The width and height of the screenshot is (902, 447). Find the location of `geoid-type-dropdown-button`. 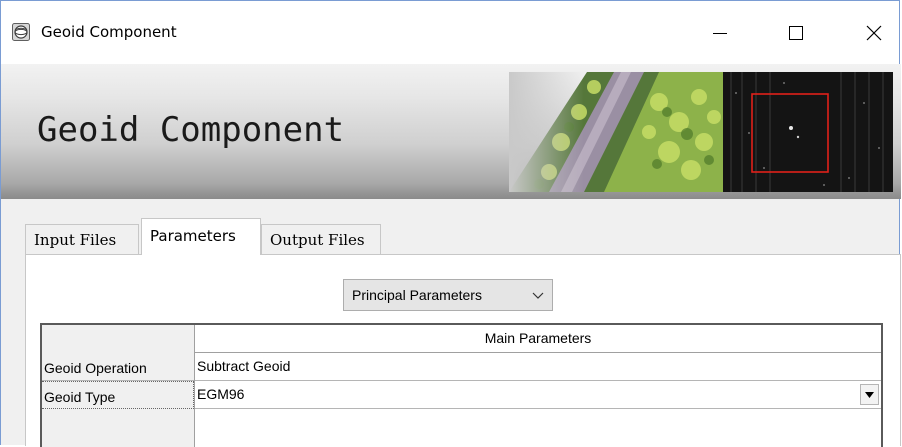

geoid-type-dropdown-button is located at coordinates (869, 394).